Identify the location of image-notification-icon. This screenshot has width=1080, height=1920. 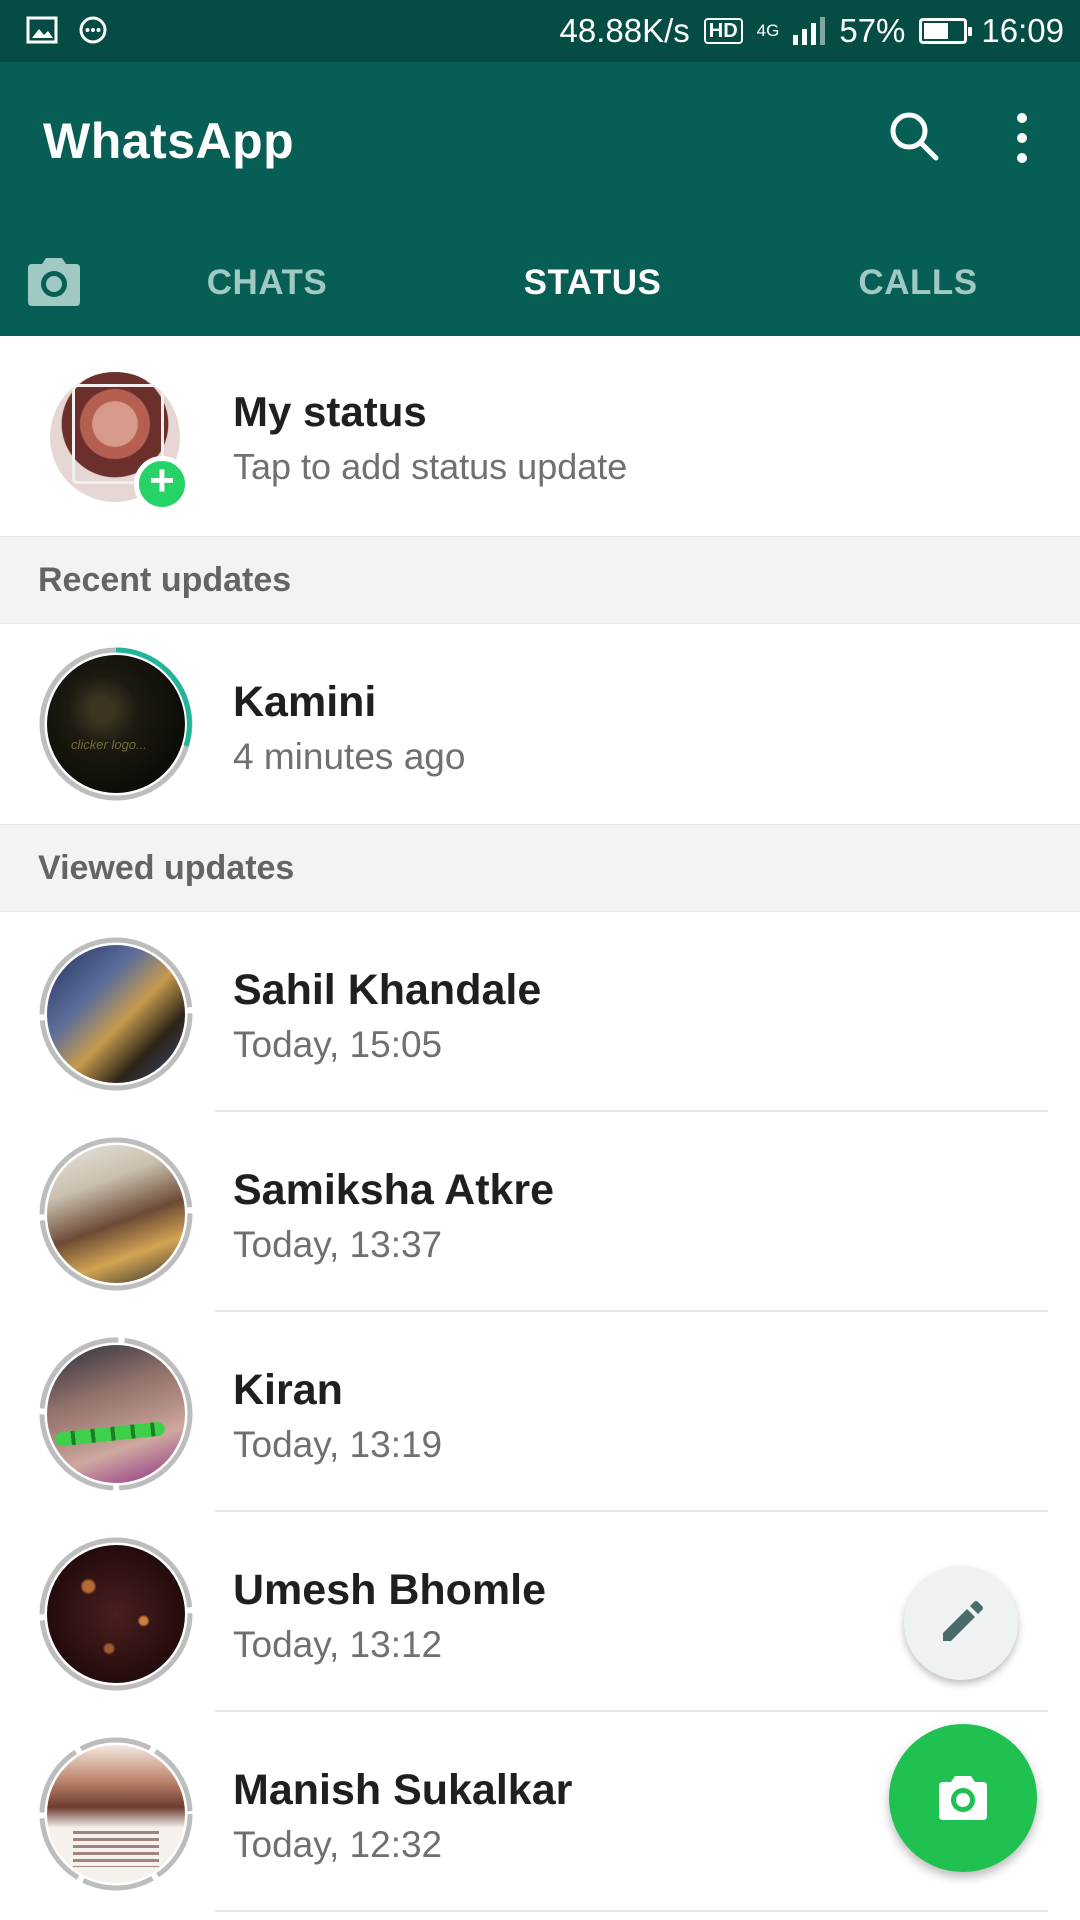
(42, 30).